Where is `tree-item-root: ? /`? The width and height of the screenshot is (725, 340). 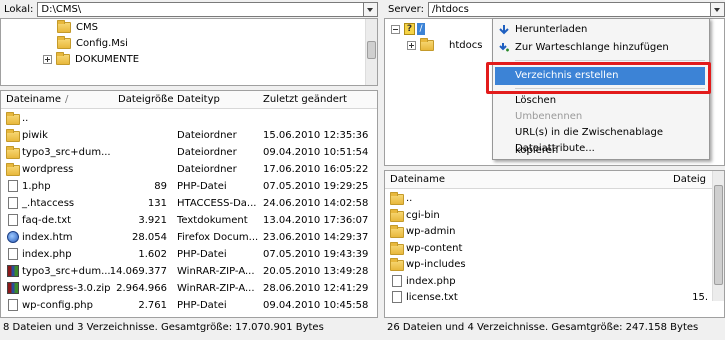 tree-item-root: ? / is located at coordinates (410, 29).